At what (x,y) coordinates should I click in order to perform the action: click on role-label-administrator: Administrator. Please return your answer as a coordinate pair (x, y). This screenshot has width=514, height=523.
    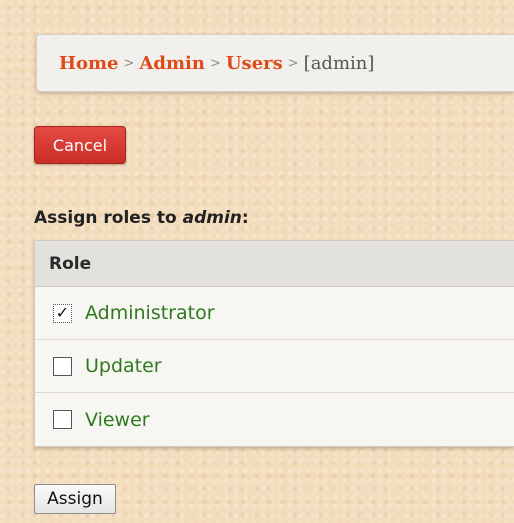
    Looking at the image, I should click on (150, 313).